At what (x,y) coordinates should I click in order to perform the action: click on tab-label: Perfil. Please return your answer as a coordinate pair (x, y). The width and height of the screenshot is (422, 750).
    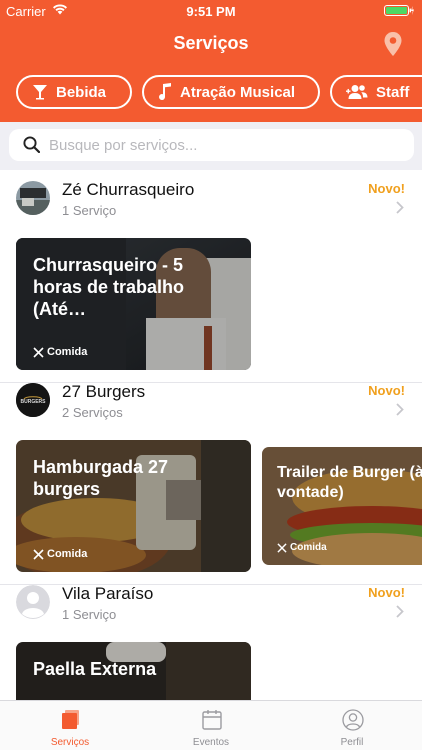
    Looking at the image, I should click on (352, 742).